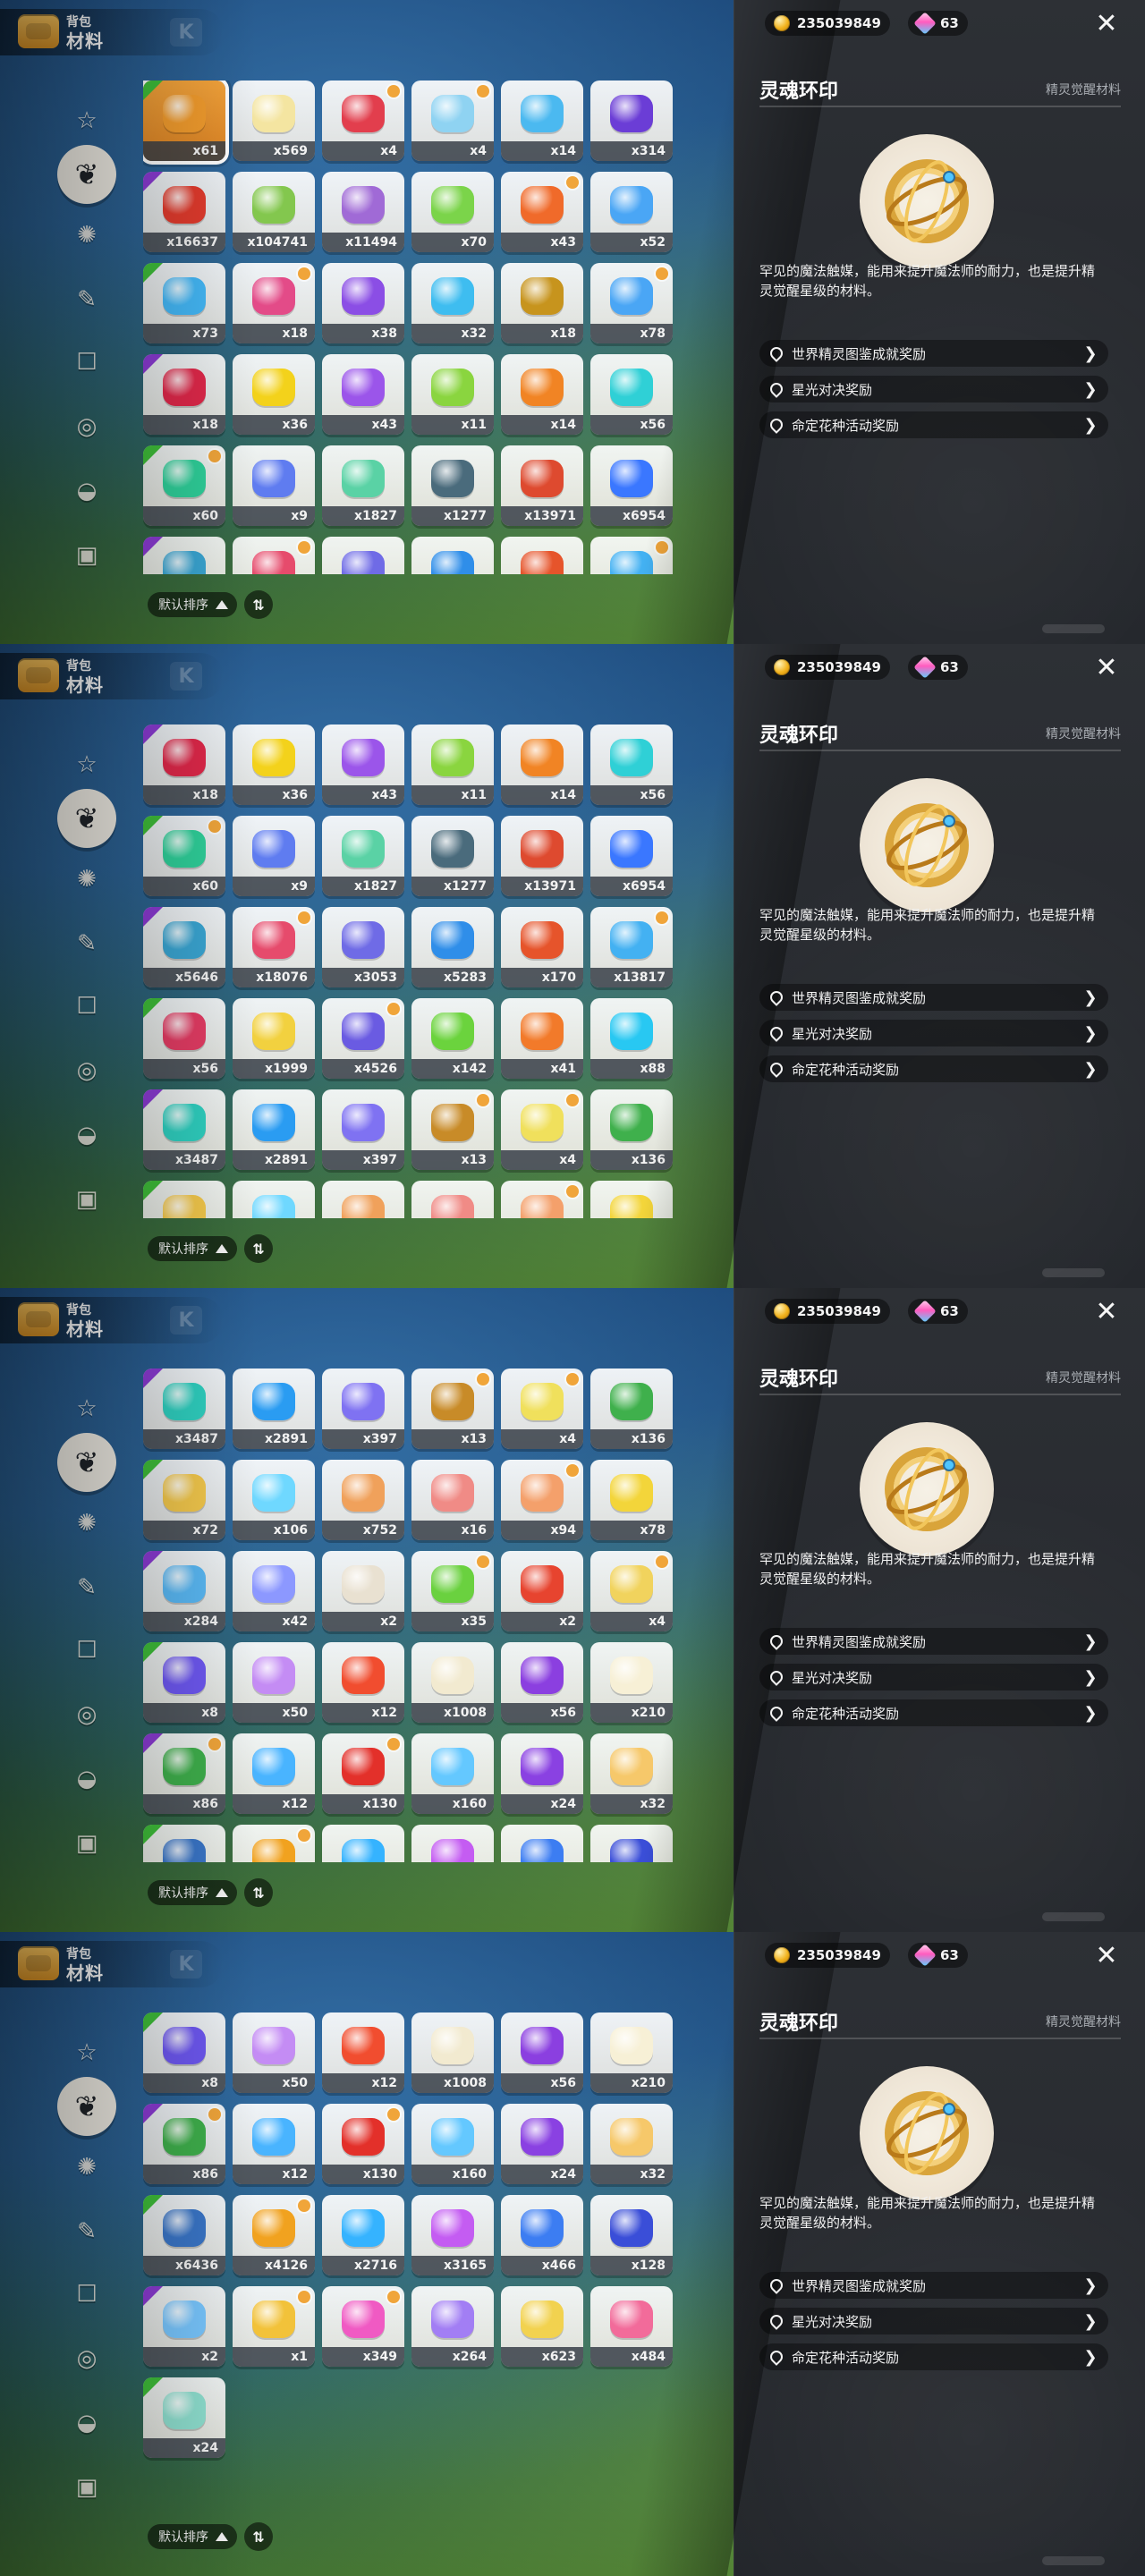  What do you see at coordinates (631, 303) in the screenshot?
I see `inventory-tile: x78` at bounding box center [631, 303].